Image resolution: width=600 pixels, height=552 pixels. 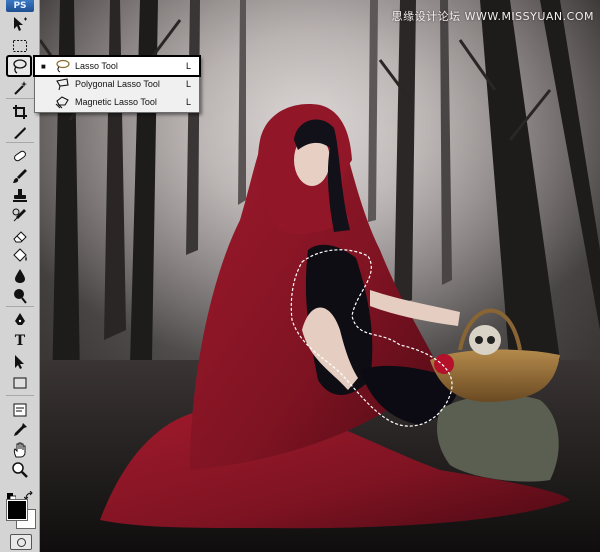 I want to click on quick-mask-button, so click(x=21, y=542).